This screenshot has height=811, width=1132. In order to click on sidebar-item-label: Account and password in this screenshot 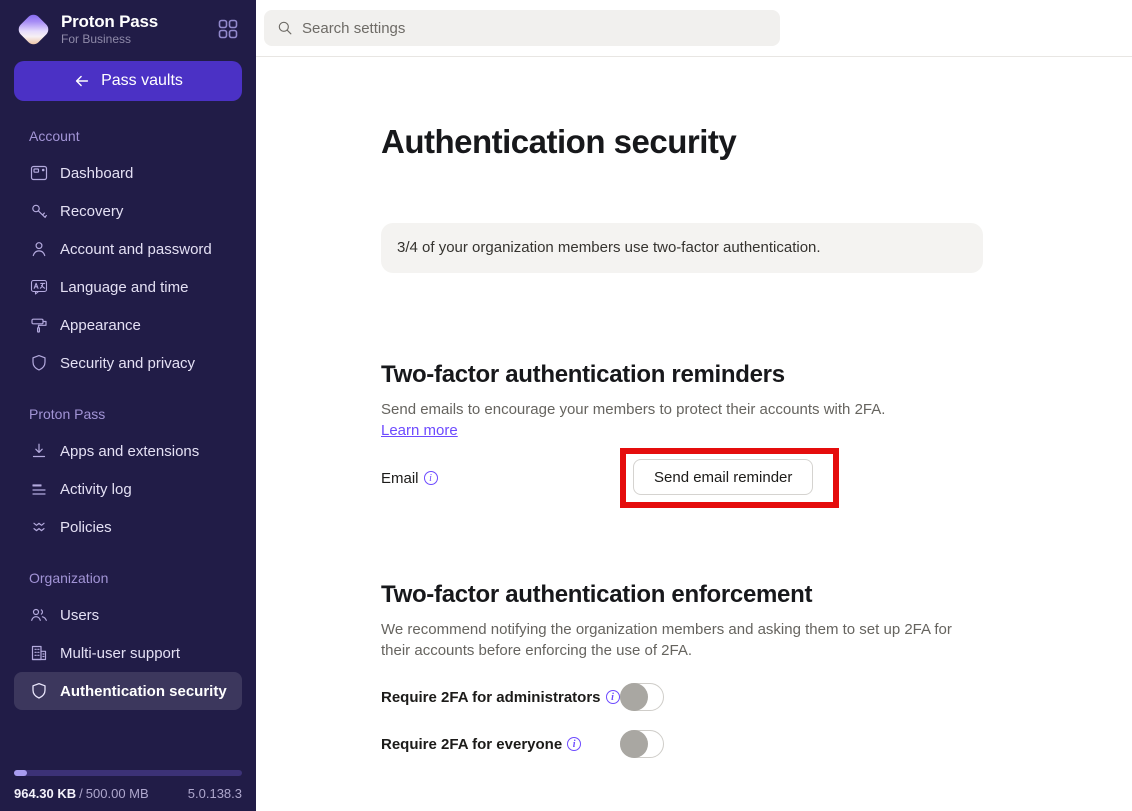, I will do `click(136, 249)`.